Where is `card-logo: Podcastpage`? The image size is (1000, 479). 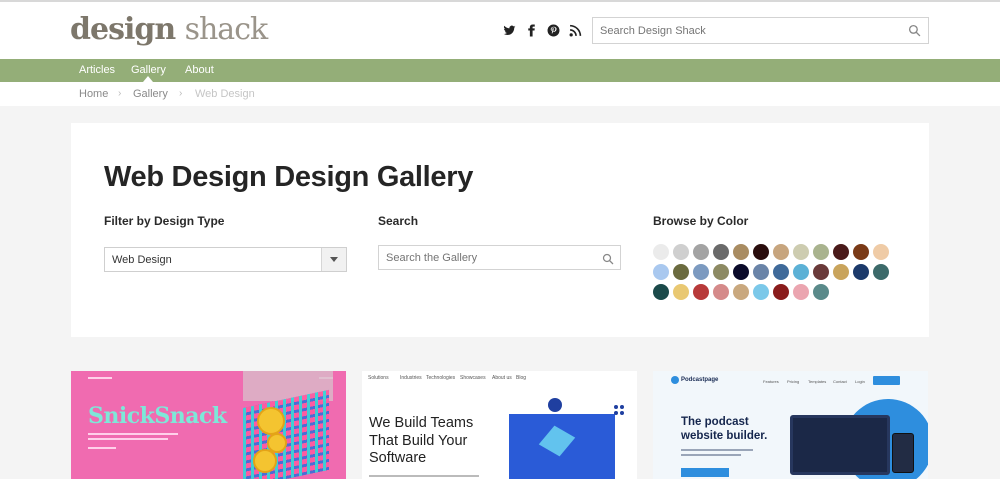 card-logo: Podcastpage is located at coordinates (700, 380).